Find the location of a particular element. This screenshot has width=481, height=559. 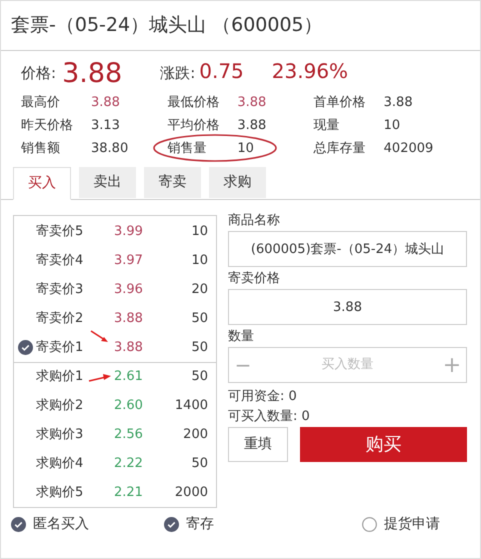

stat-label: 销售量 is located at coordinates (187, 149).